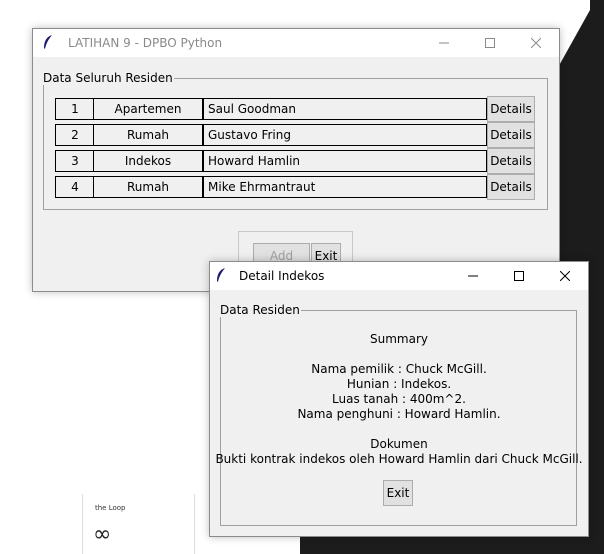 Image resolution: width=604 pixels, height=554 pixels. Describe the element at coordinates (148, 109) in the screenshot. I see `row-type: Apartemen` at that location.